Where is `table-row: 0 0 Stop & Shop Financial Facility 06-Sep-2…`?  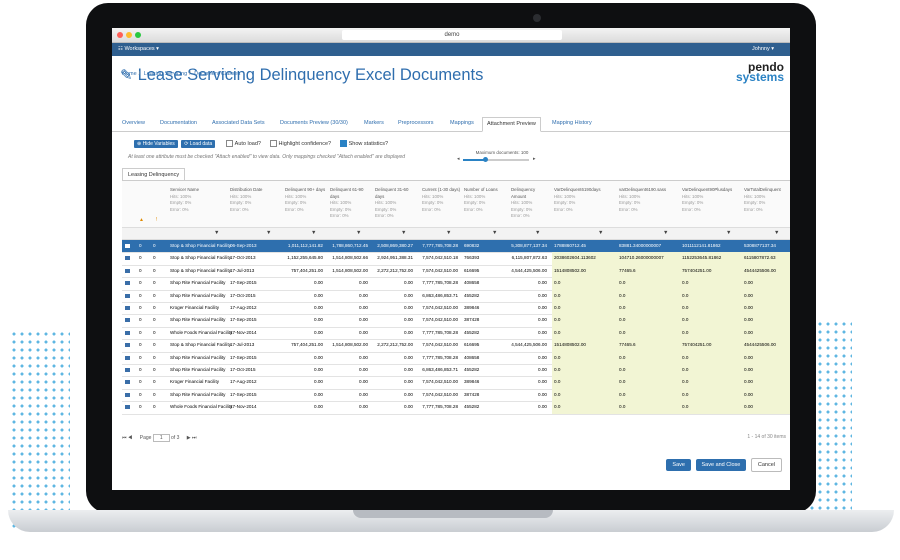 table-row: 0 0 Stop & Shop Financial Facility 06-Sep-2… is located at coordinates (456, 247).